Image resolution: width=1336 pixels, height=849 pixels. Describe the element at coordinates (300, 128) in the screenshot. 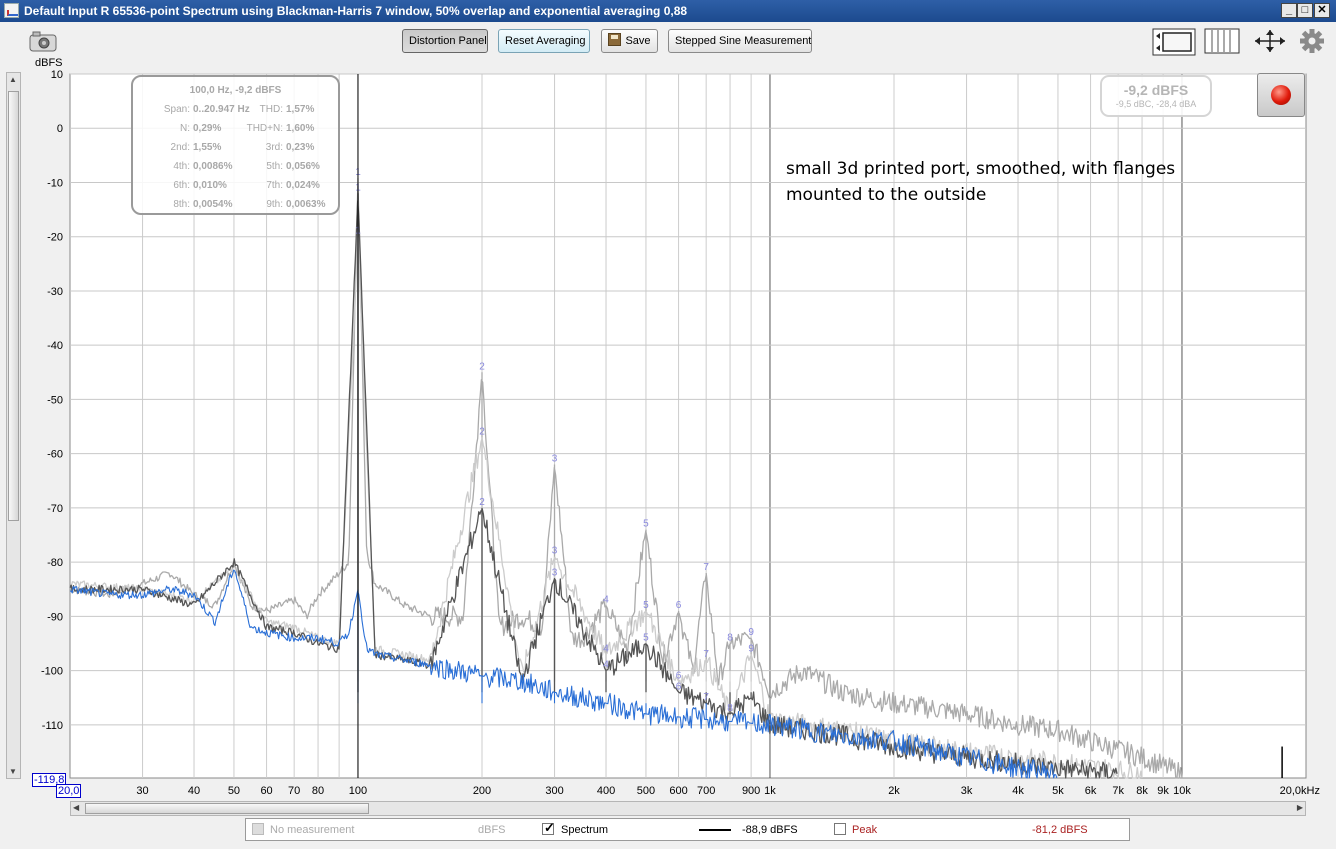

I see `info-value: 1,60%` at that location.